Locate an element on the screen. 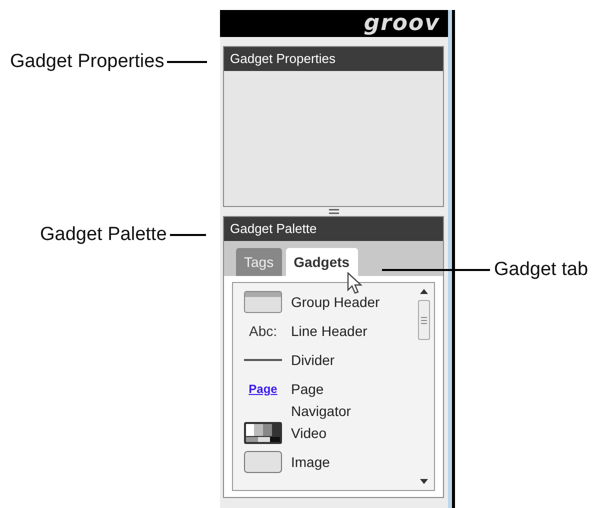 The height and width of the screenshot is (508, 604). gadget-label: Line Header is located at coordinates (329, 331).